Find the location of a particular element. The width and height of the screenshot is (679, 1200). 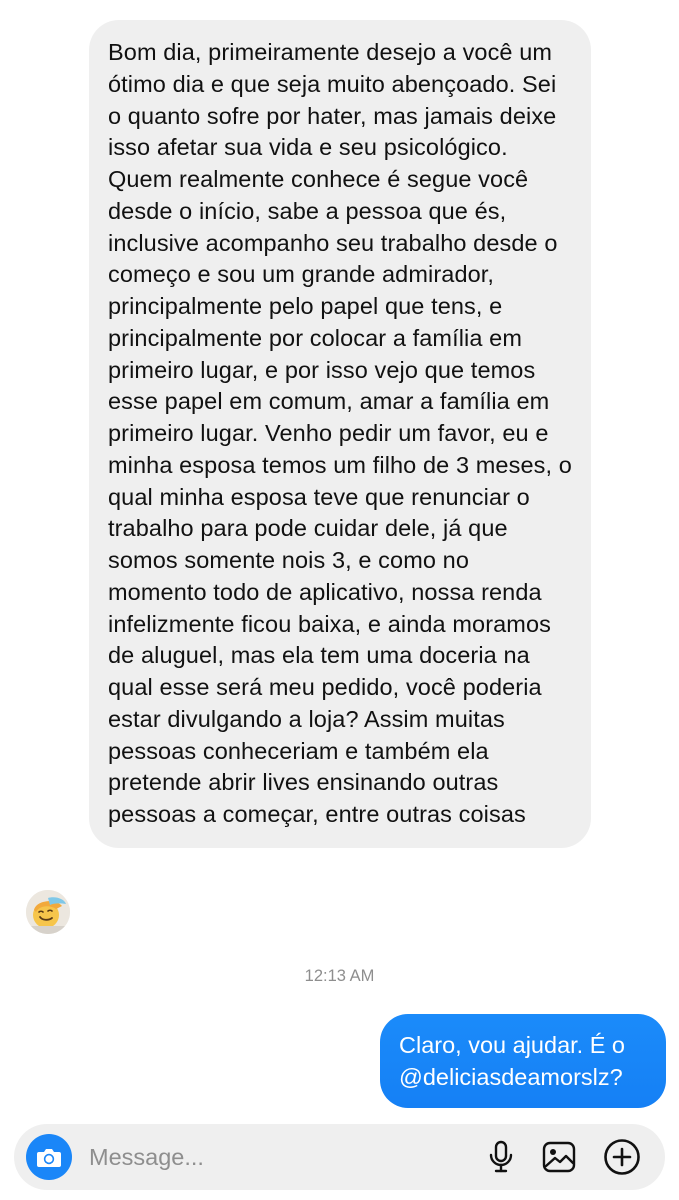

message-timestamp: 12:13 AM is located at coordinates (339, 976).